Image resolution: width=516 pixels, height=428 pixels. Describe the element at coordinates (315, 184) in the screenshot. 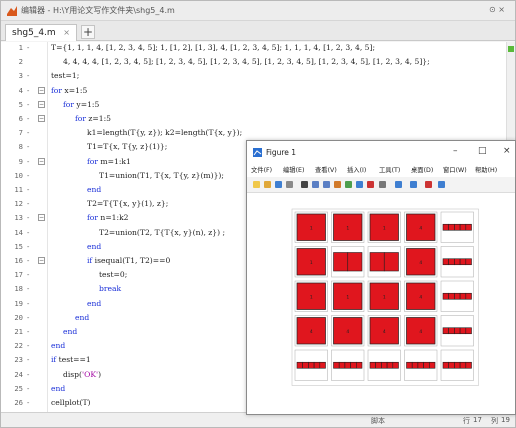

I see `zoom-in-icon` at that location.